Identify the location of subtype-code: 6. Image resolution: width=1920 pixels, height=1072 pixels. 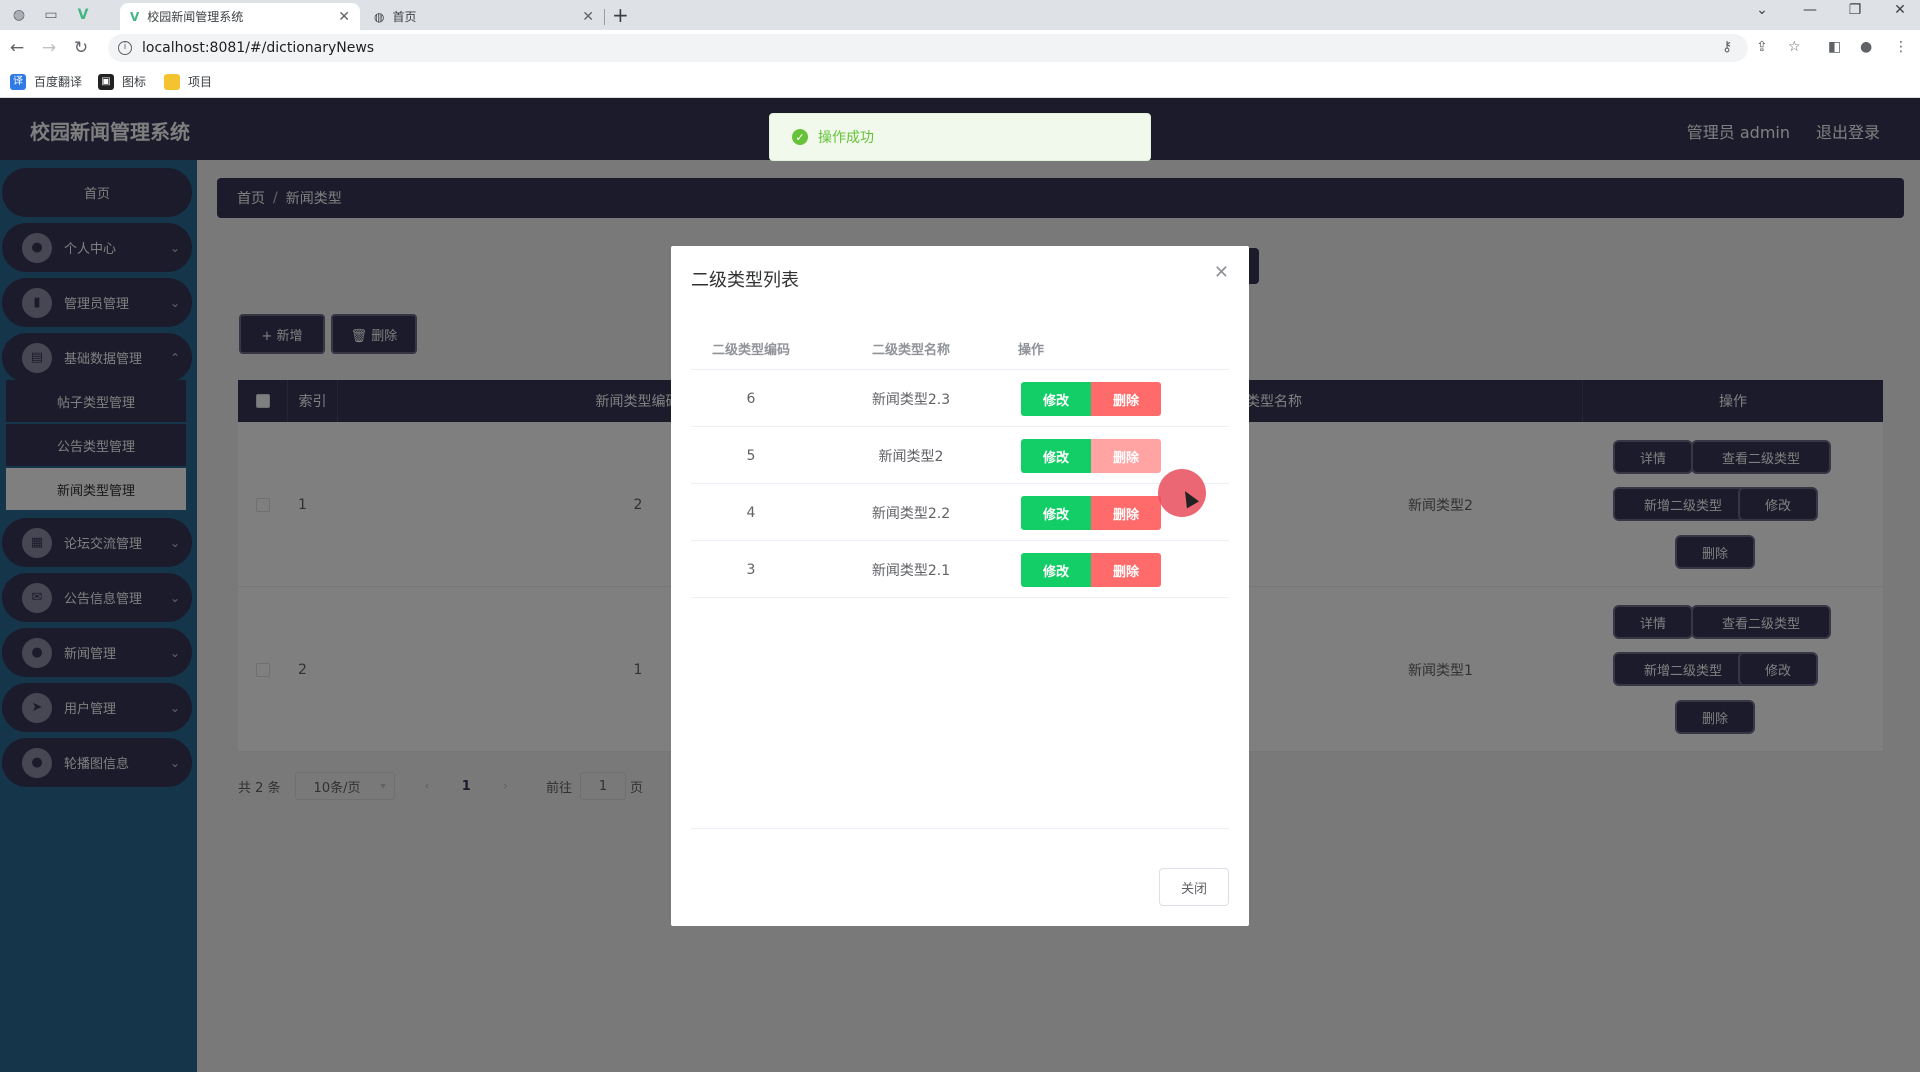
(751, 398).